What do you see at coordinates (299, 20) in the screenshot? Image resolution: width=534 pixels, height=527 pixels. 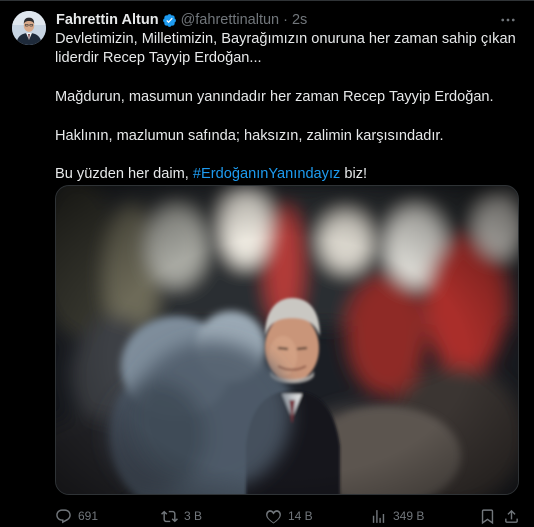 I see `tweet-timestamp: 2s` at bounding box center [299, 20].